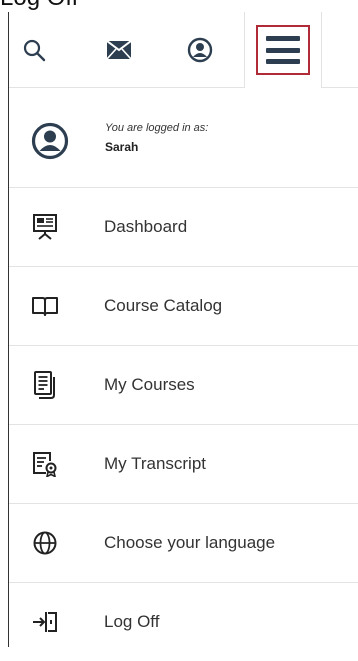 The width and height of the screenshot is (358, 661). I want to click on profile-button, so click(200, 49).